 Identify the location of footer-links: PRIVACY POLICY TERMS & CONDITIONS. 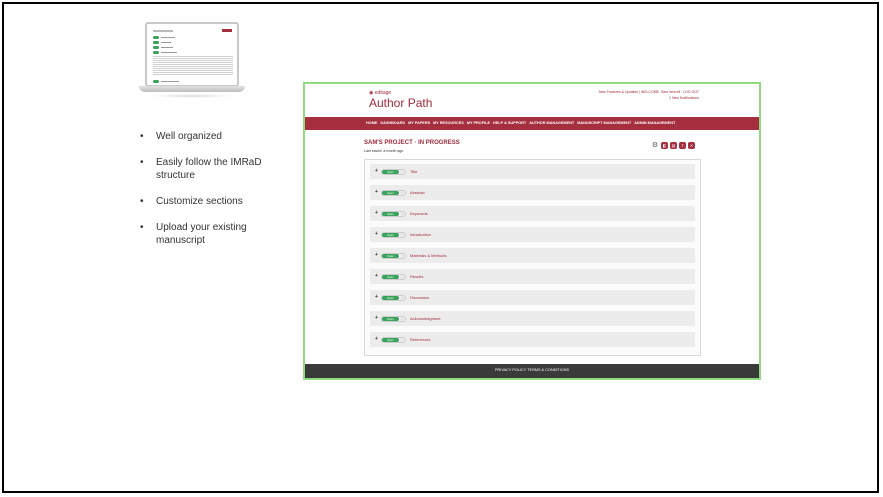
(532, 370).